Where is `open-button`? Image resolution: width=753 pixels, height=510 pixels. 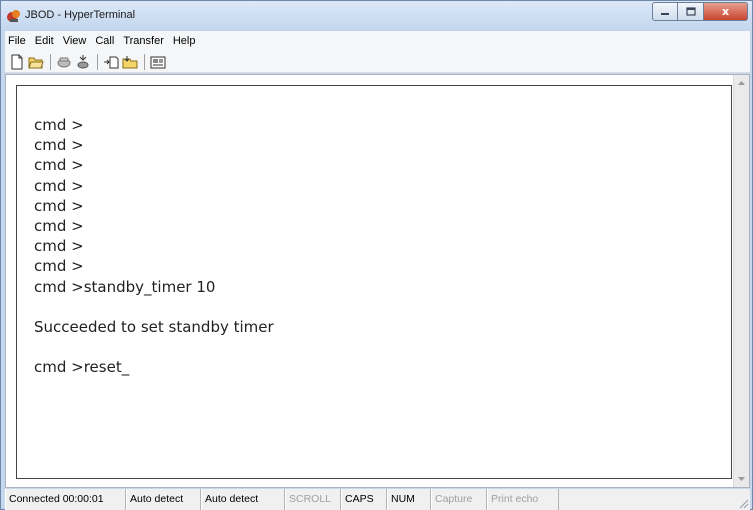 open-button is located at coordinates (36, 62).